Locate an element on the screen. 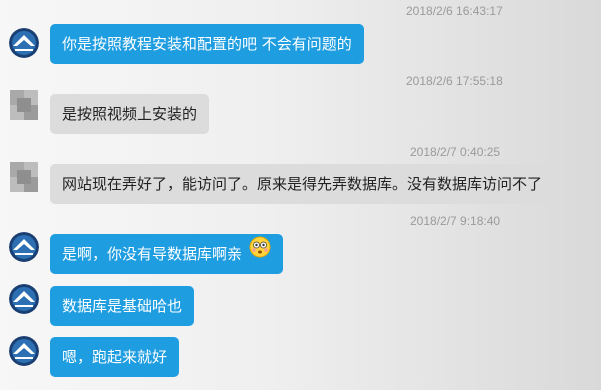  message-text: 数据库是基础哈也 is located at coordinates (122, 306).